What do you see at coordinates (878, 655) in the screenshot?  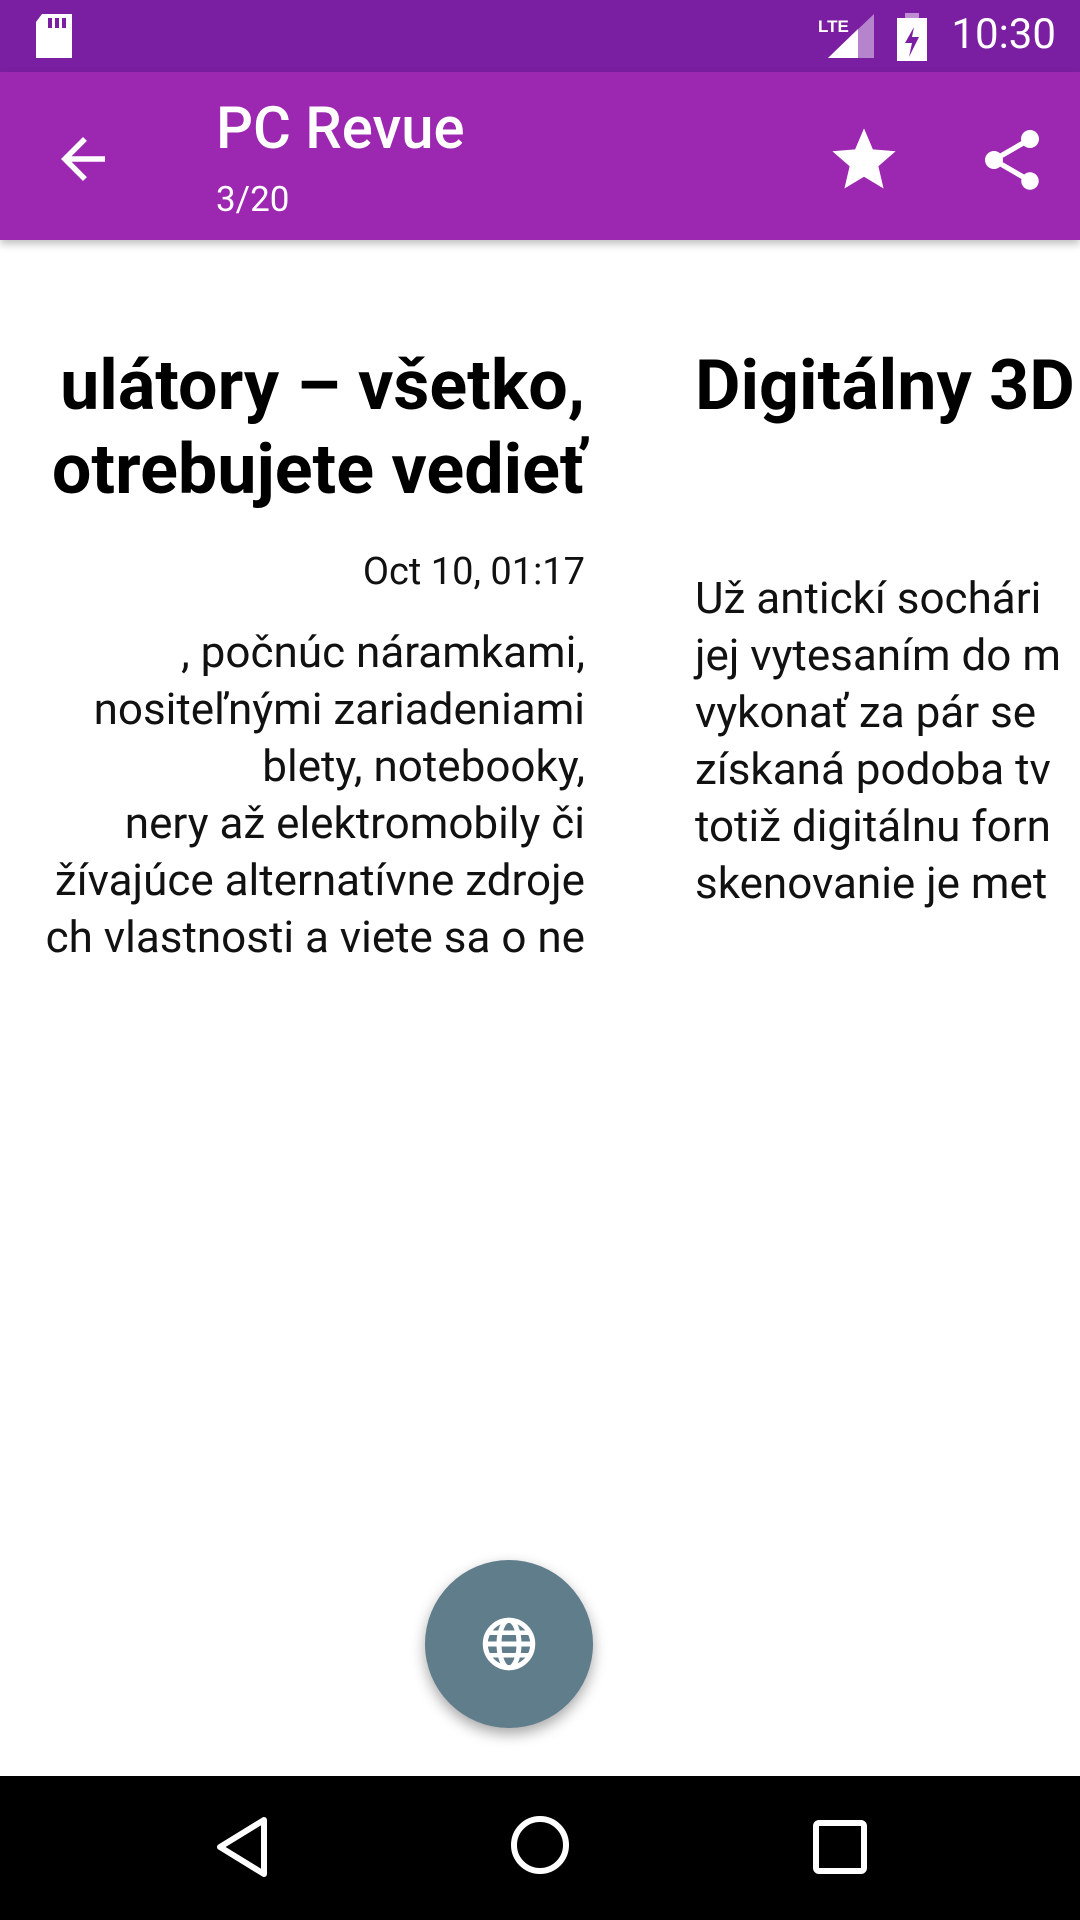 I see `article-body-line: jej vytesaním do m` at bounding box center [878, 655].